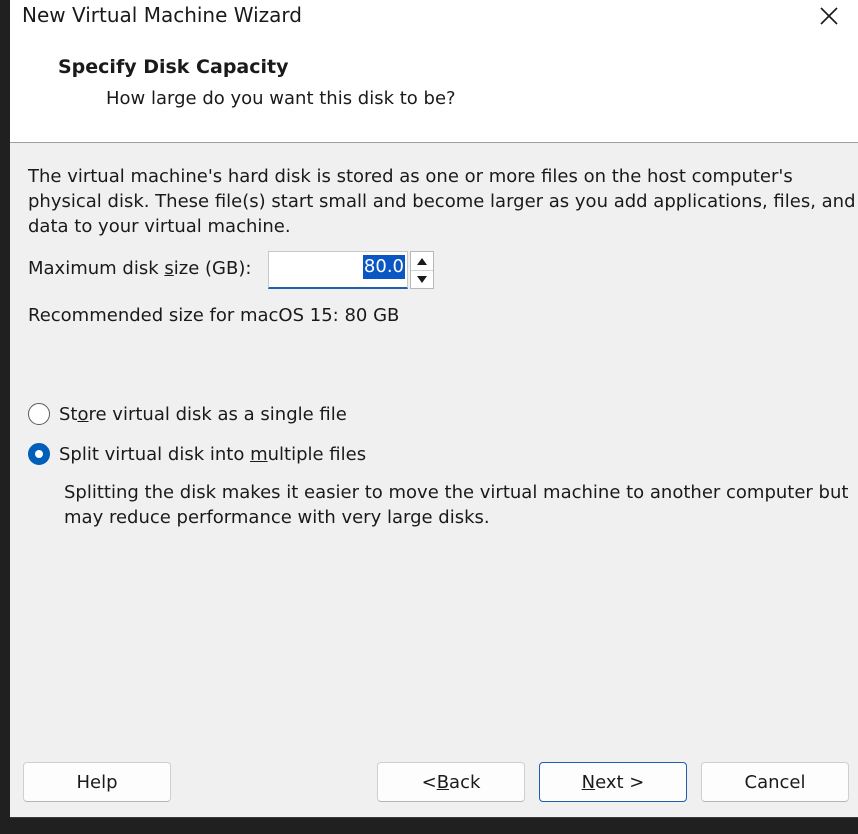 Image resolution: width=858 pixels, height=834 pixels. I want to click on caret-up-icon, so click(422, 261).